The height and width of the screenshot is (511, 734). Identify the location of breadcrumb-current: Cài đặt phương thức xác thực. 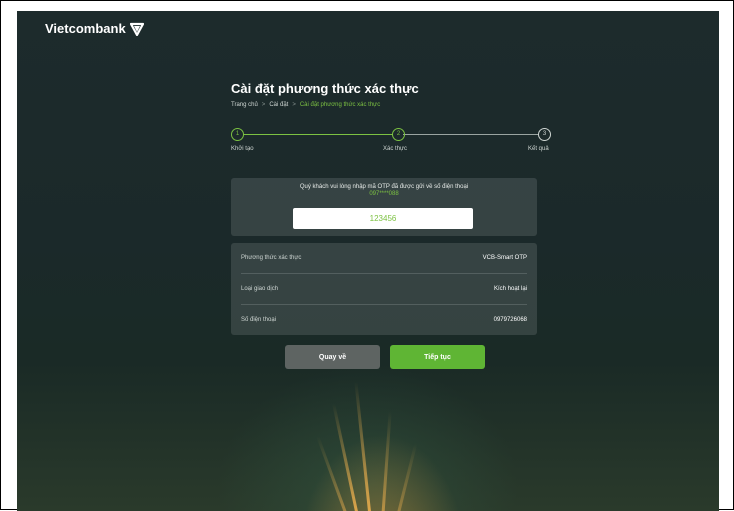
(340, 105).